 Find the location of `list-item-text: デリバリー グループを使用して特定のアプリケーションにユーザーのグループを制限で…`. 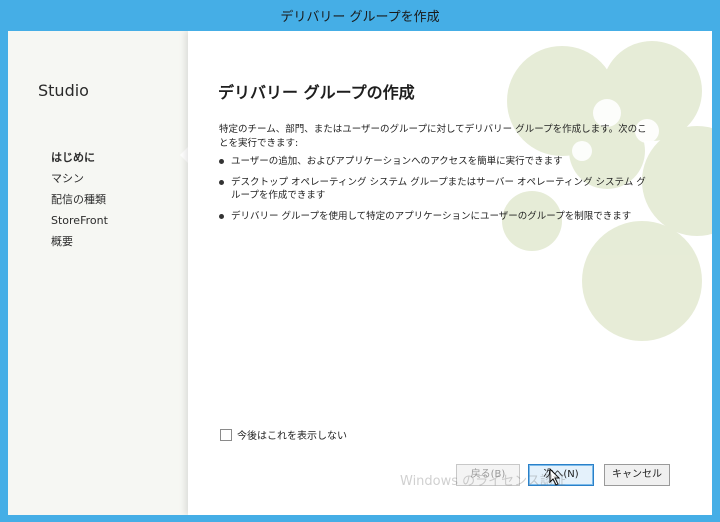

list-item-text: デリバリー グループを使用して特定のアプリケーションにユーザーのグループを制限で… is located at coordinates (431, 216).